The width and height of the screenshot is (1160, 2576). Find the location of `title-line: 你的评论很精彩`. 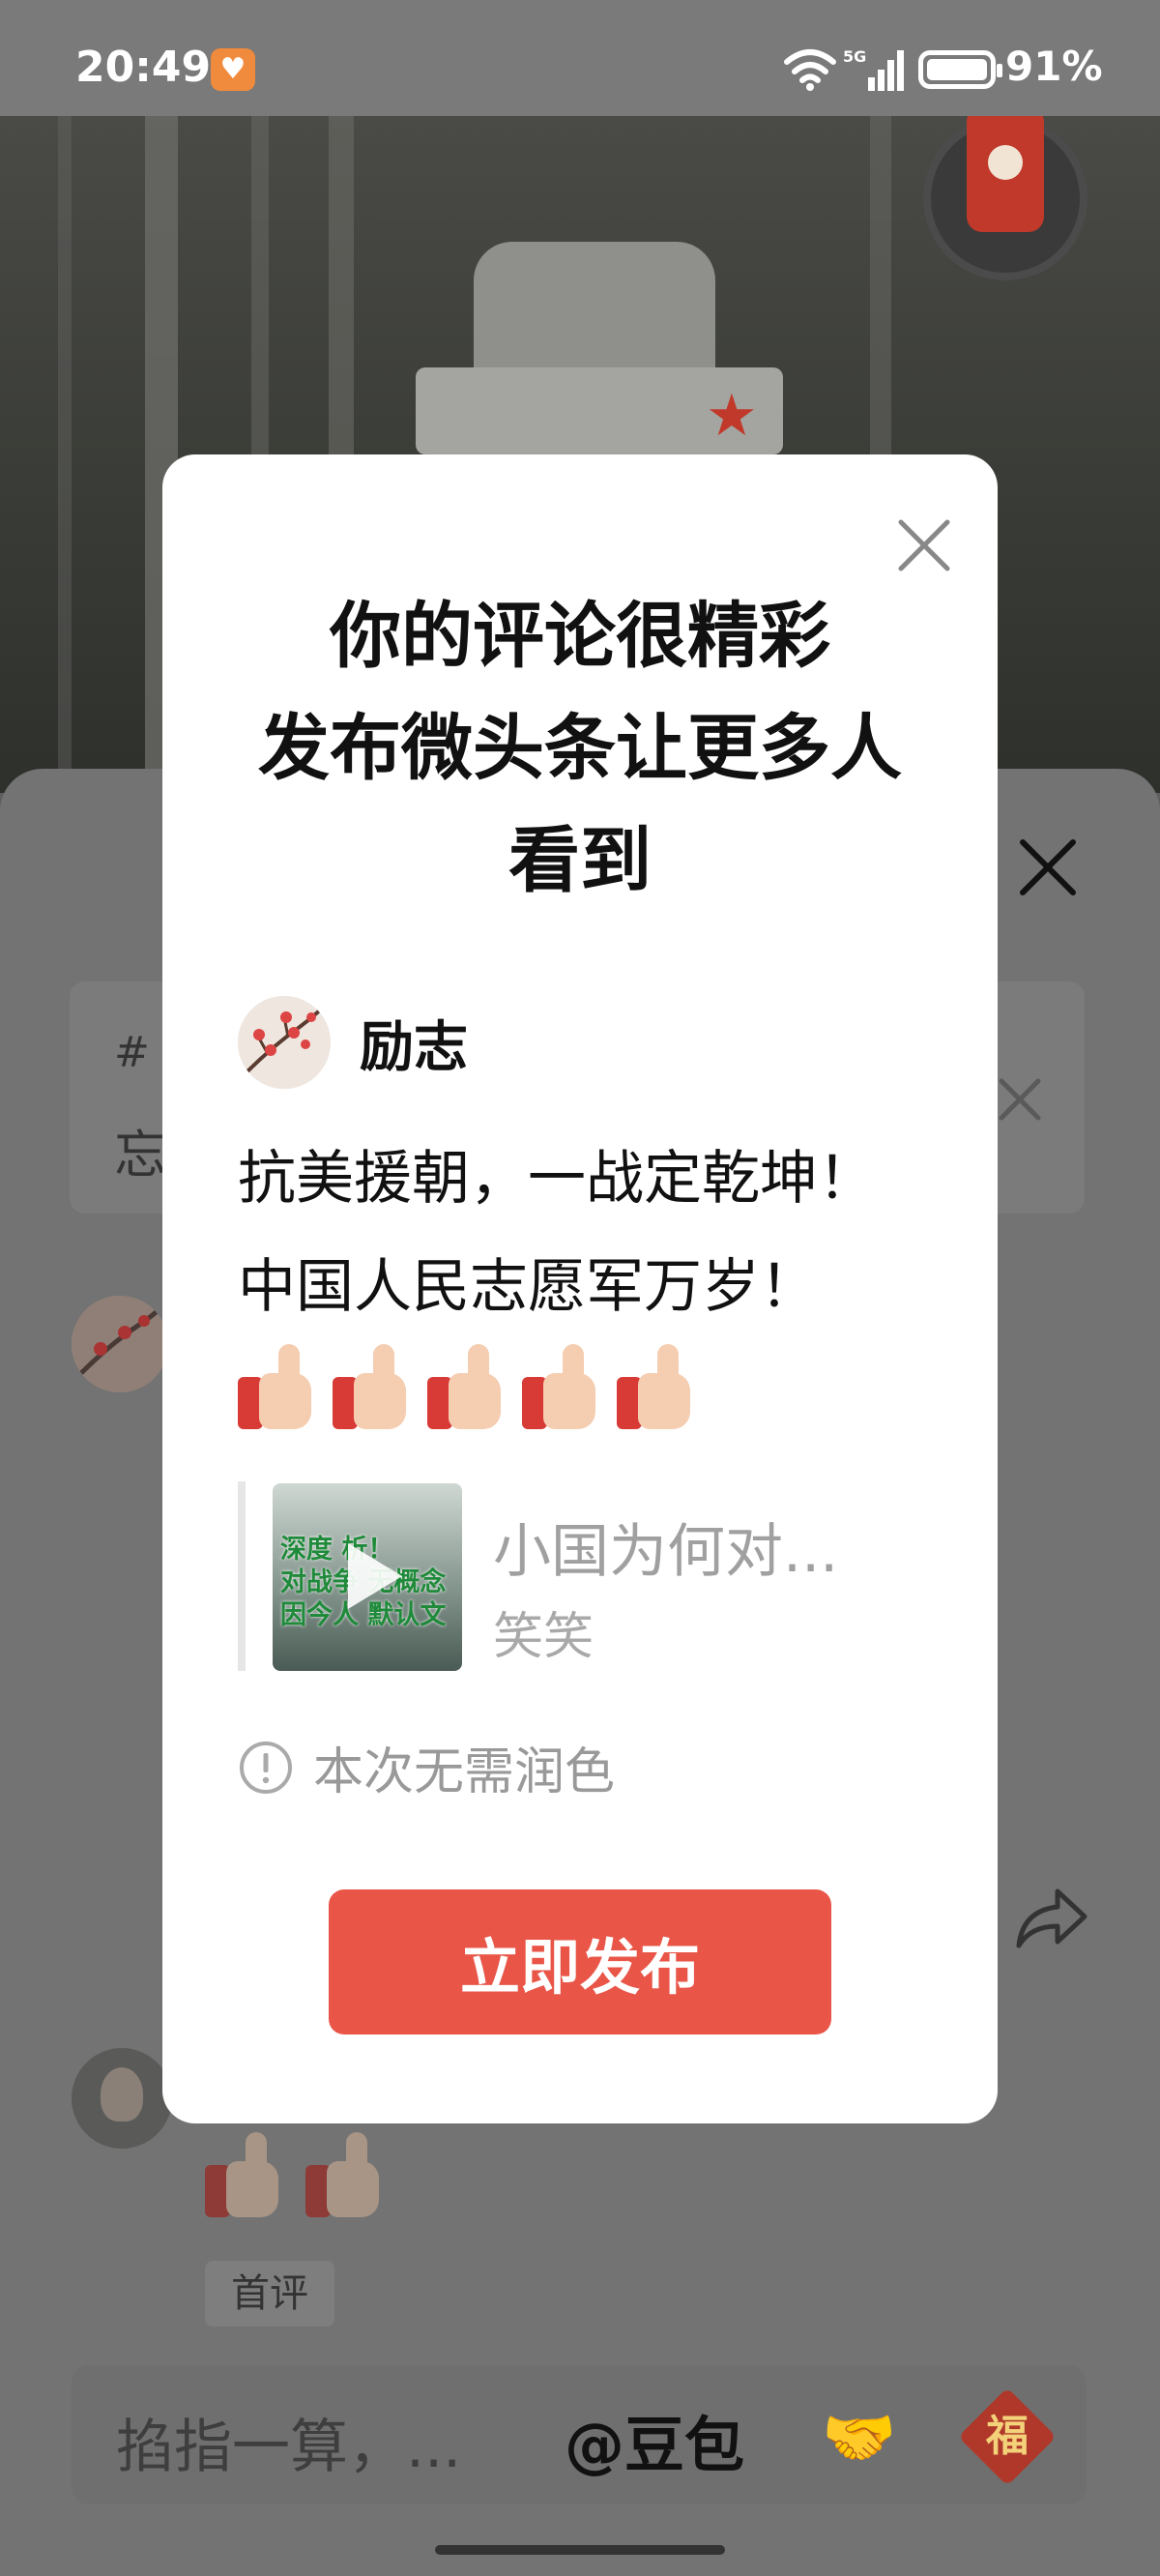

title-line: 你的评论很精彩 is located at coordinates (580, 636).